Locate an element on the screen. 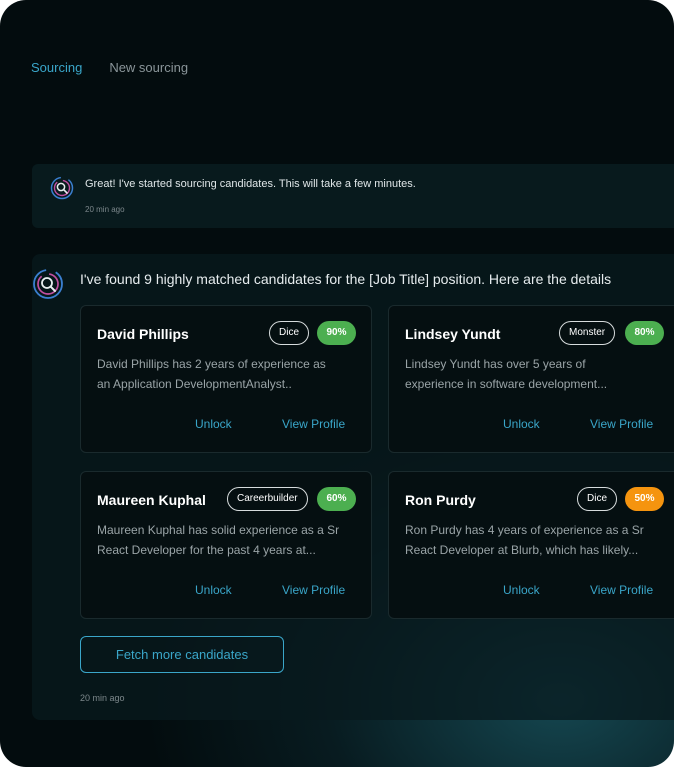  match-score-badge: 60% is located at coordinates (336, 499).